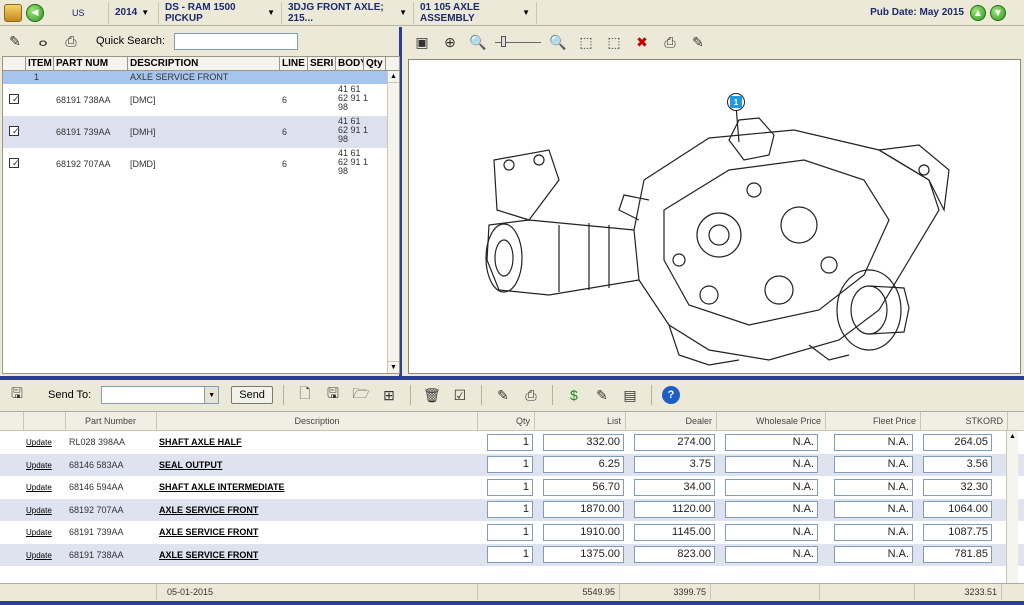 The image size is (1024, 605). Describe the element at coordinates (422, 42) in the screenshot. I see `fit-page-icon: ▣` at that location.